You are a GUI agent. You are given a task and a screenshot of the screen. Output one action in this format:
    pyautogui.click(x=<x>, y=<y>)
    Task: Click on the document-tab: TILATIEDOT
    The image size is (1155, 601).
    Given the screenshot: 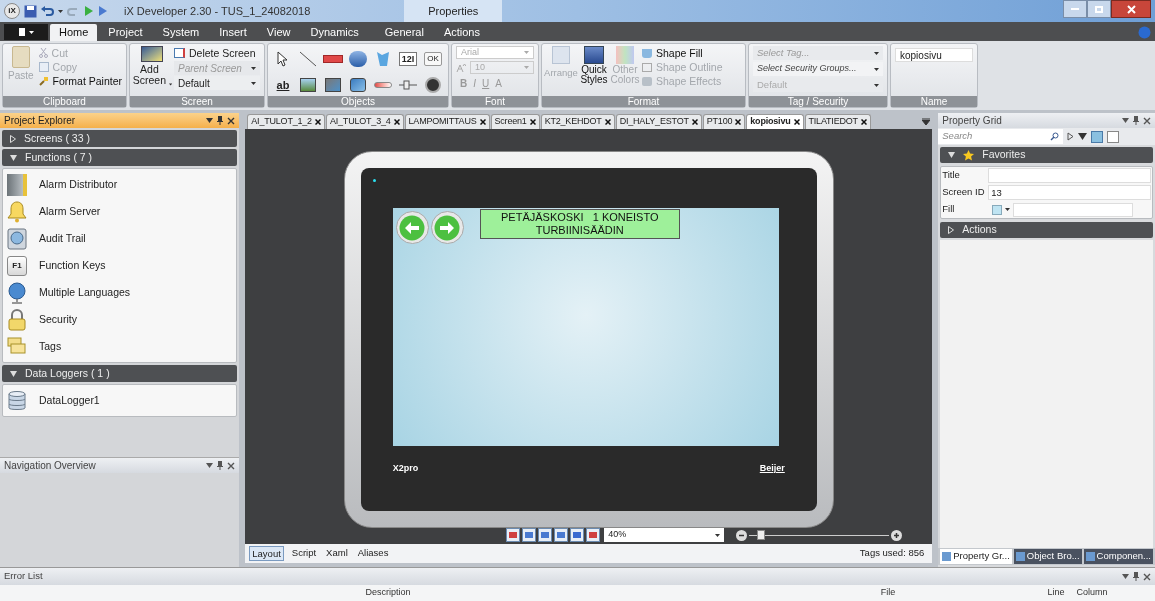 What is the action you would take?
    pyautogui.click(x=837, y=121)
    